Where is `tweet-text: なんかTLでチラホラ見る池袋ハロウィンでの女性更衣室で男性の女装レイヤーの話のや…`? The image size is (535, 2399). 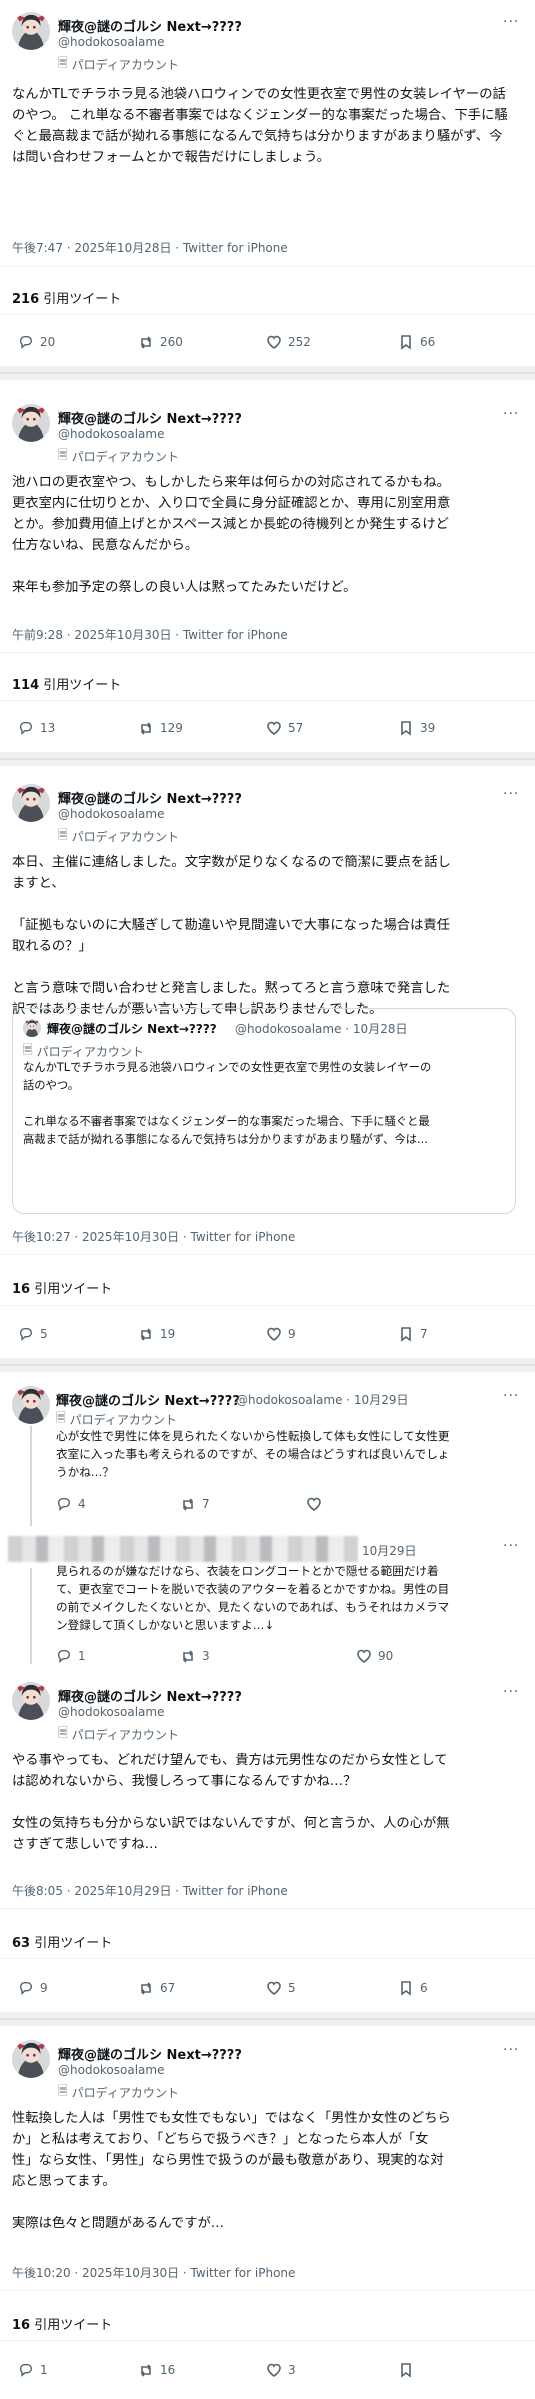
tweet-text: なんかTLでチラホラ見る池袋ハロウィンでの女性更衣室で男性の女装レイヤーの話のや… is located at coordinates (260, 126).